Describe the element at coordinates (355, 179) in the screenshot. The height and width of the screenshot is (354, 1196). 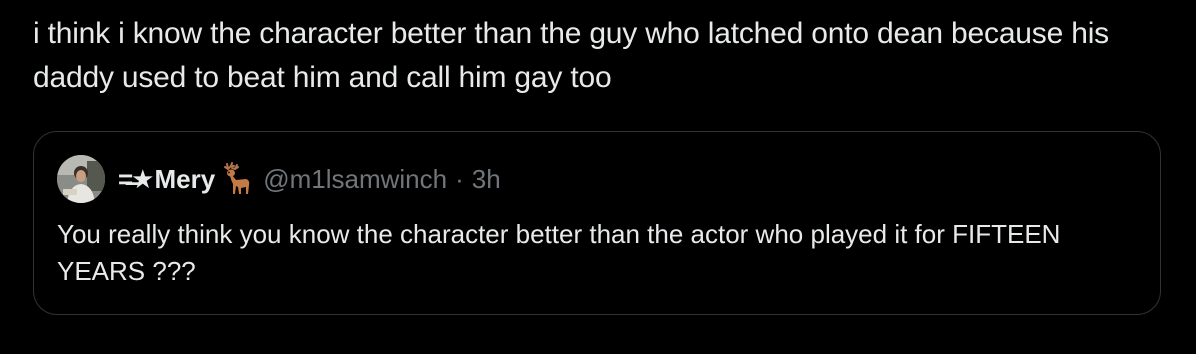
I see `username: @m1lsamwinch` at that location.